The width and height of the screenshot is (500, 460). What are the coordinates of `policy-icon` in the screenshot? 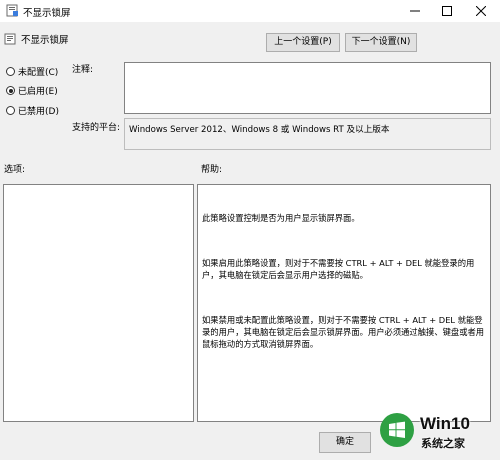 It's located at (12, 10).